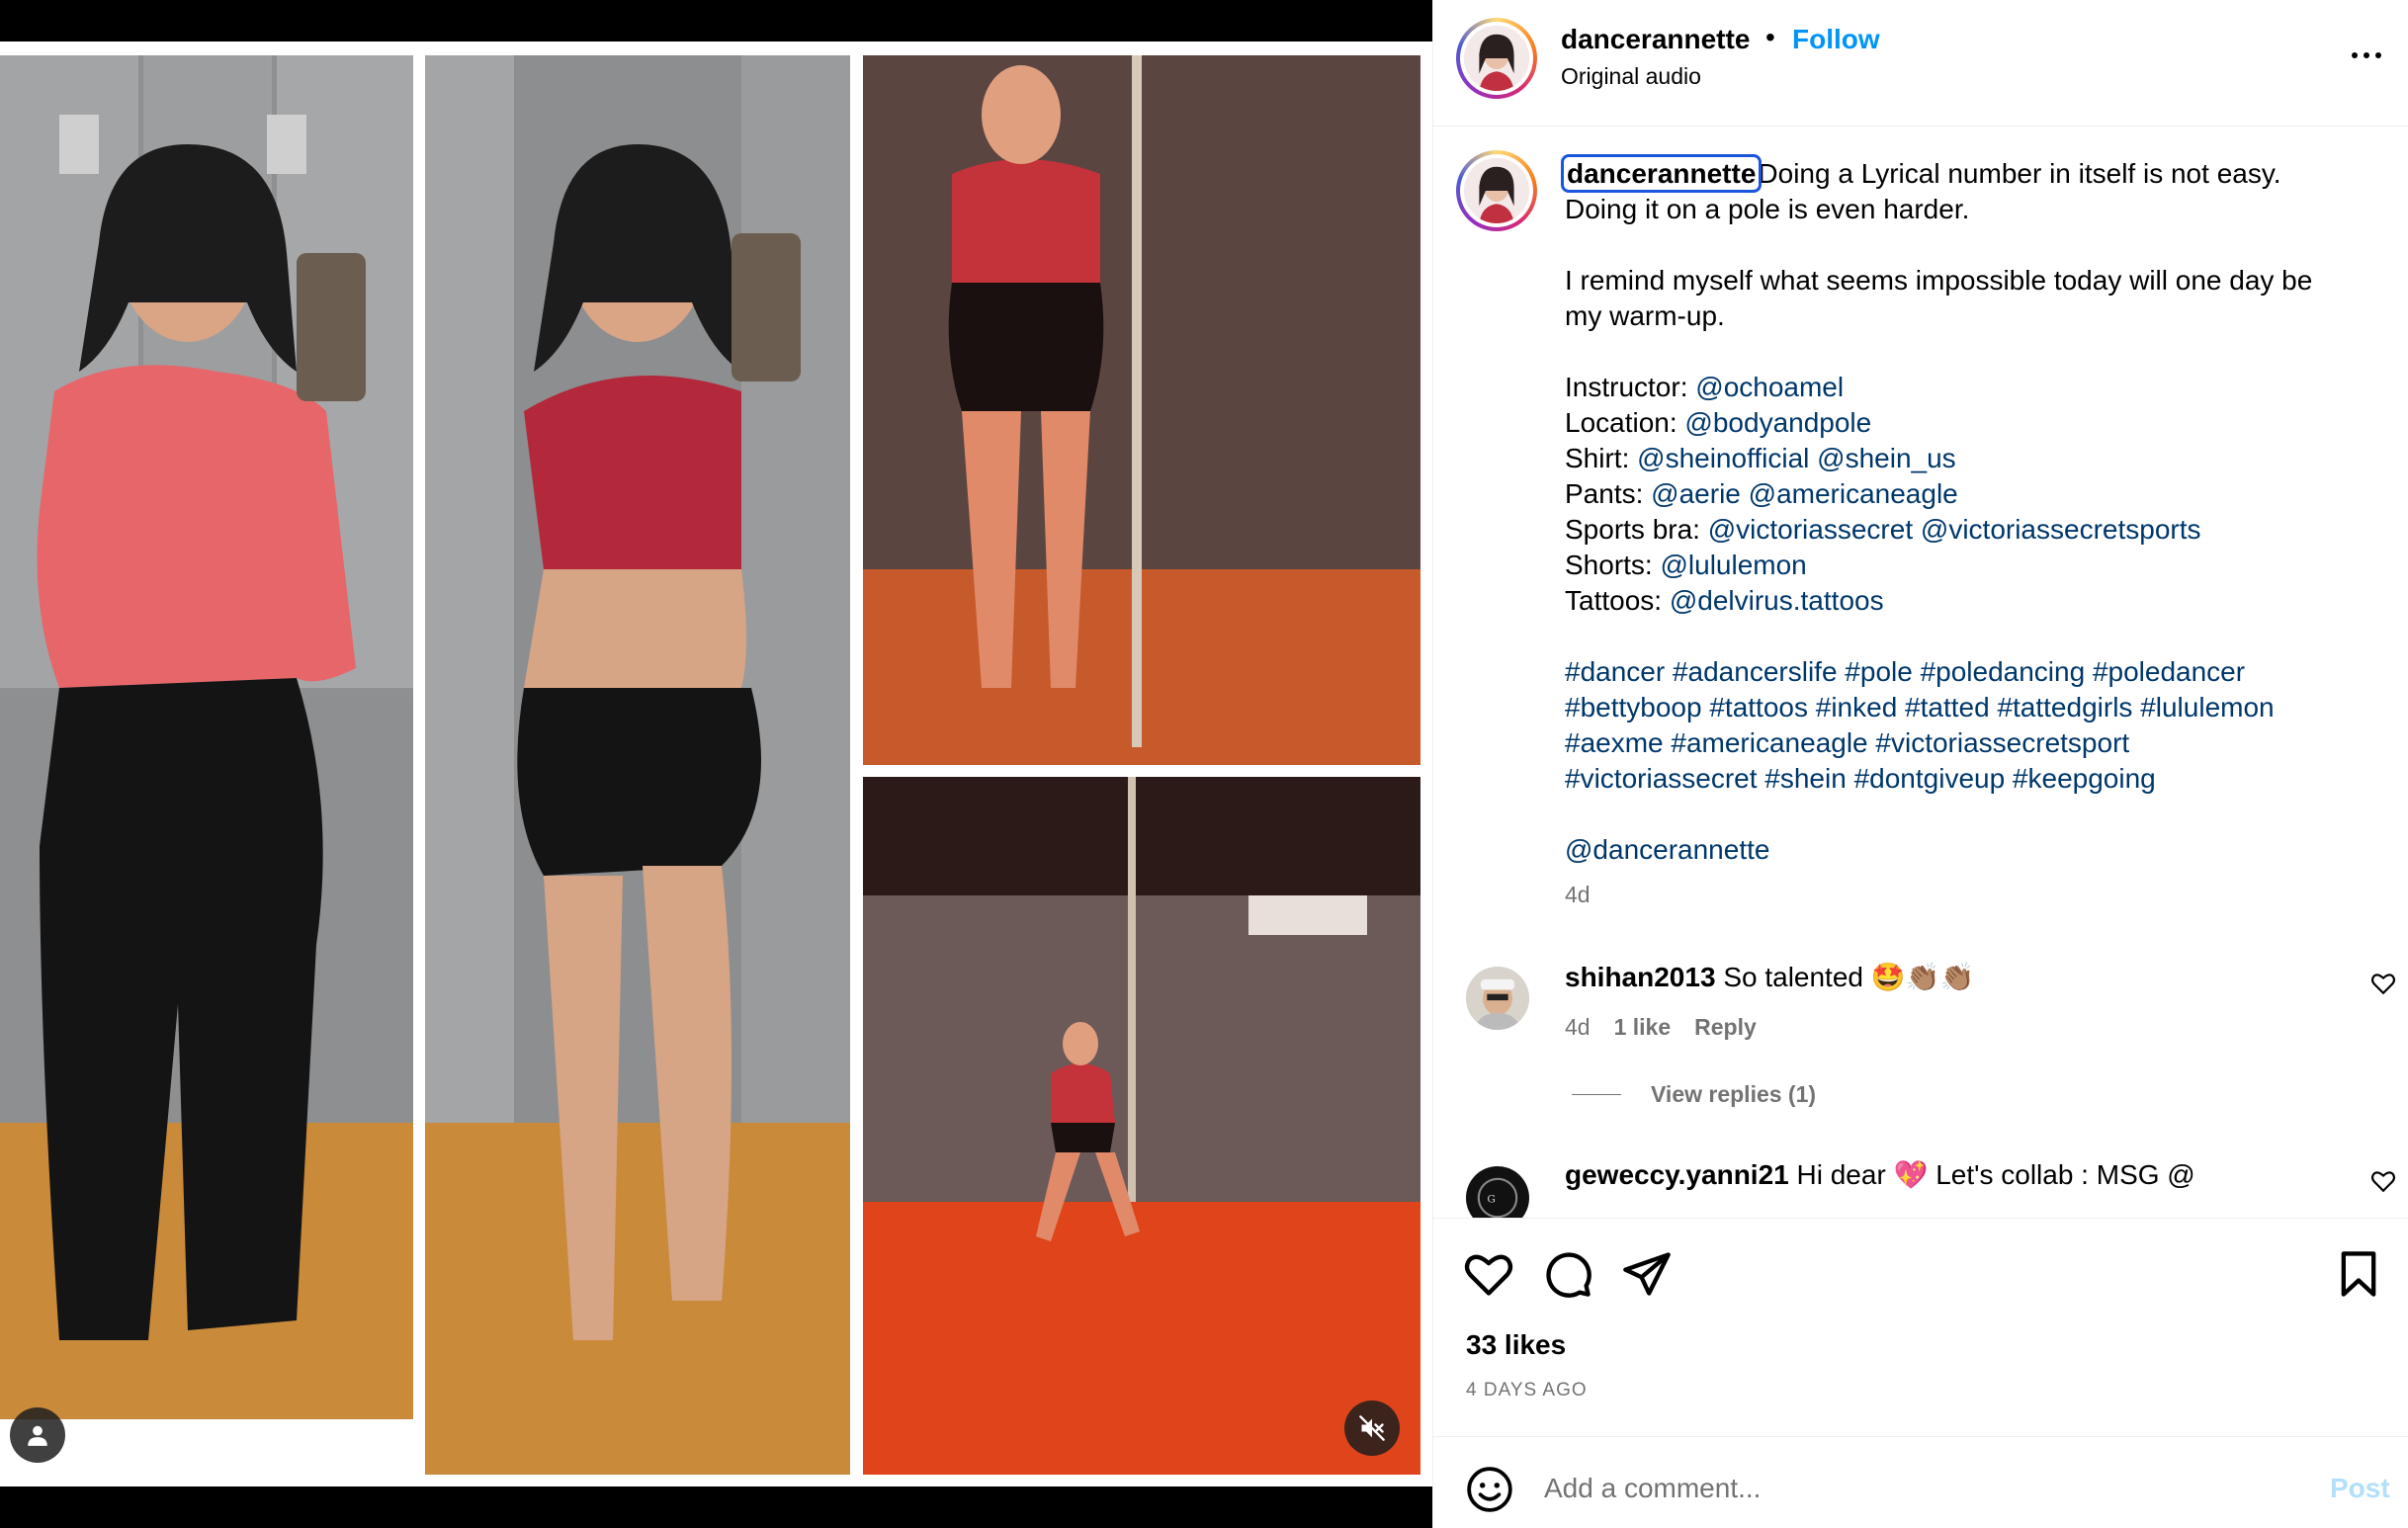 This screenshot has height=1528, width=2408. I want to click on svg-text: G, so click(1491, 1198).